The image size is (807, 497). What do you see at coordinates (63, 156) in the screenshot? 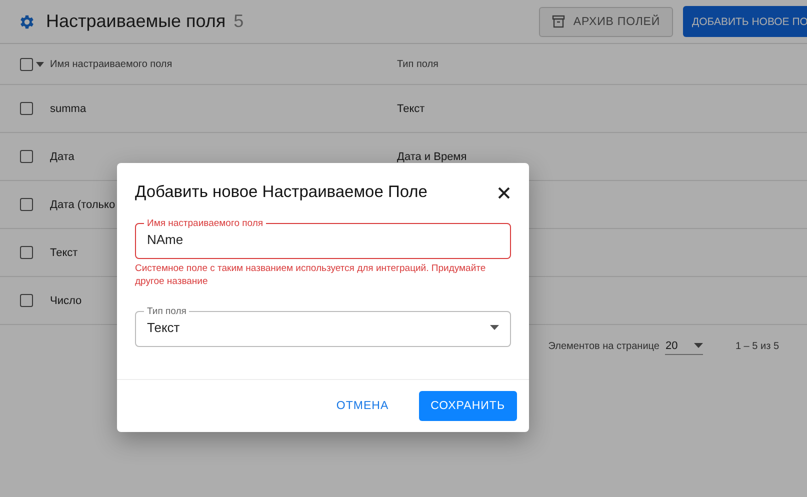
I see `table-cell-text: Дата` at bounding box center [63, 156].